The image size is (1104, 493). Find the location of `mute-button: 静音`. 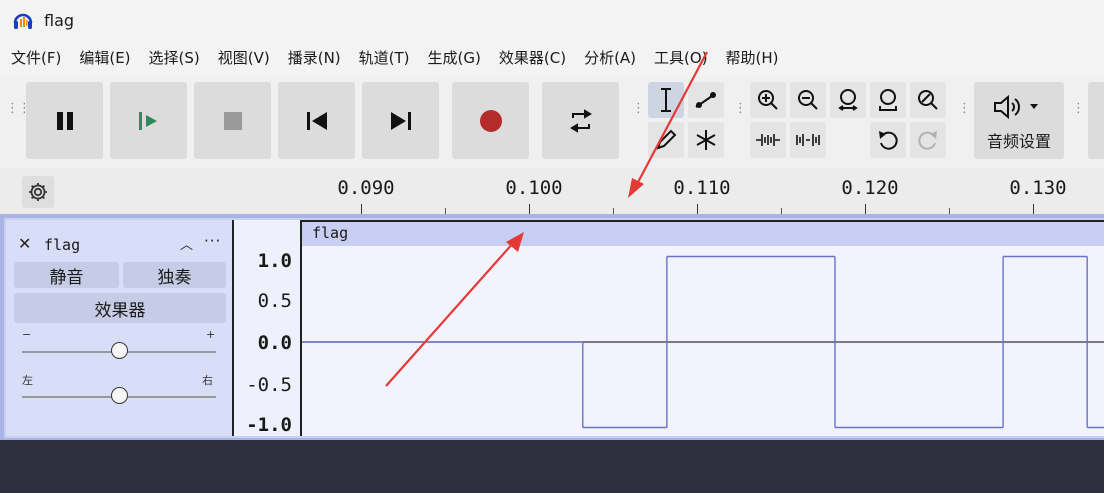

mute-button: 静音 is located at coordinates (66, 275).